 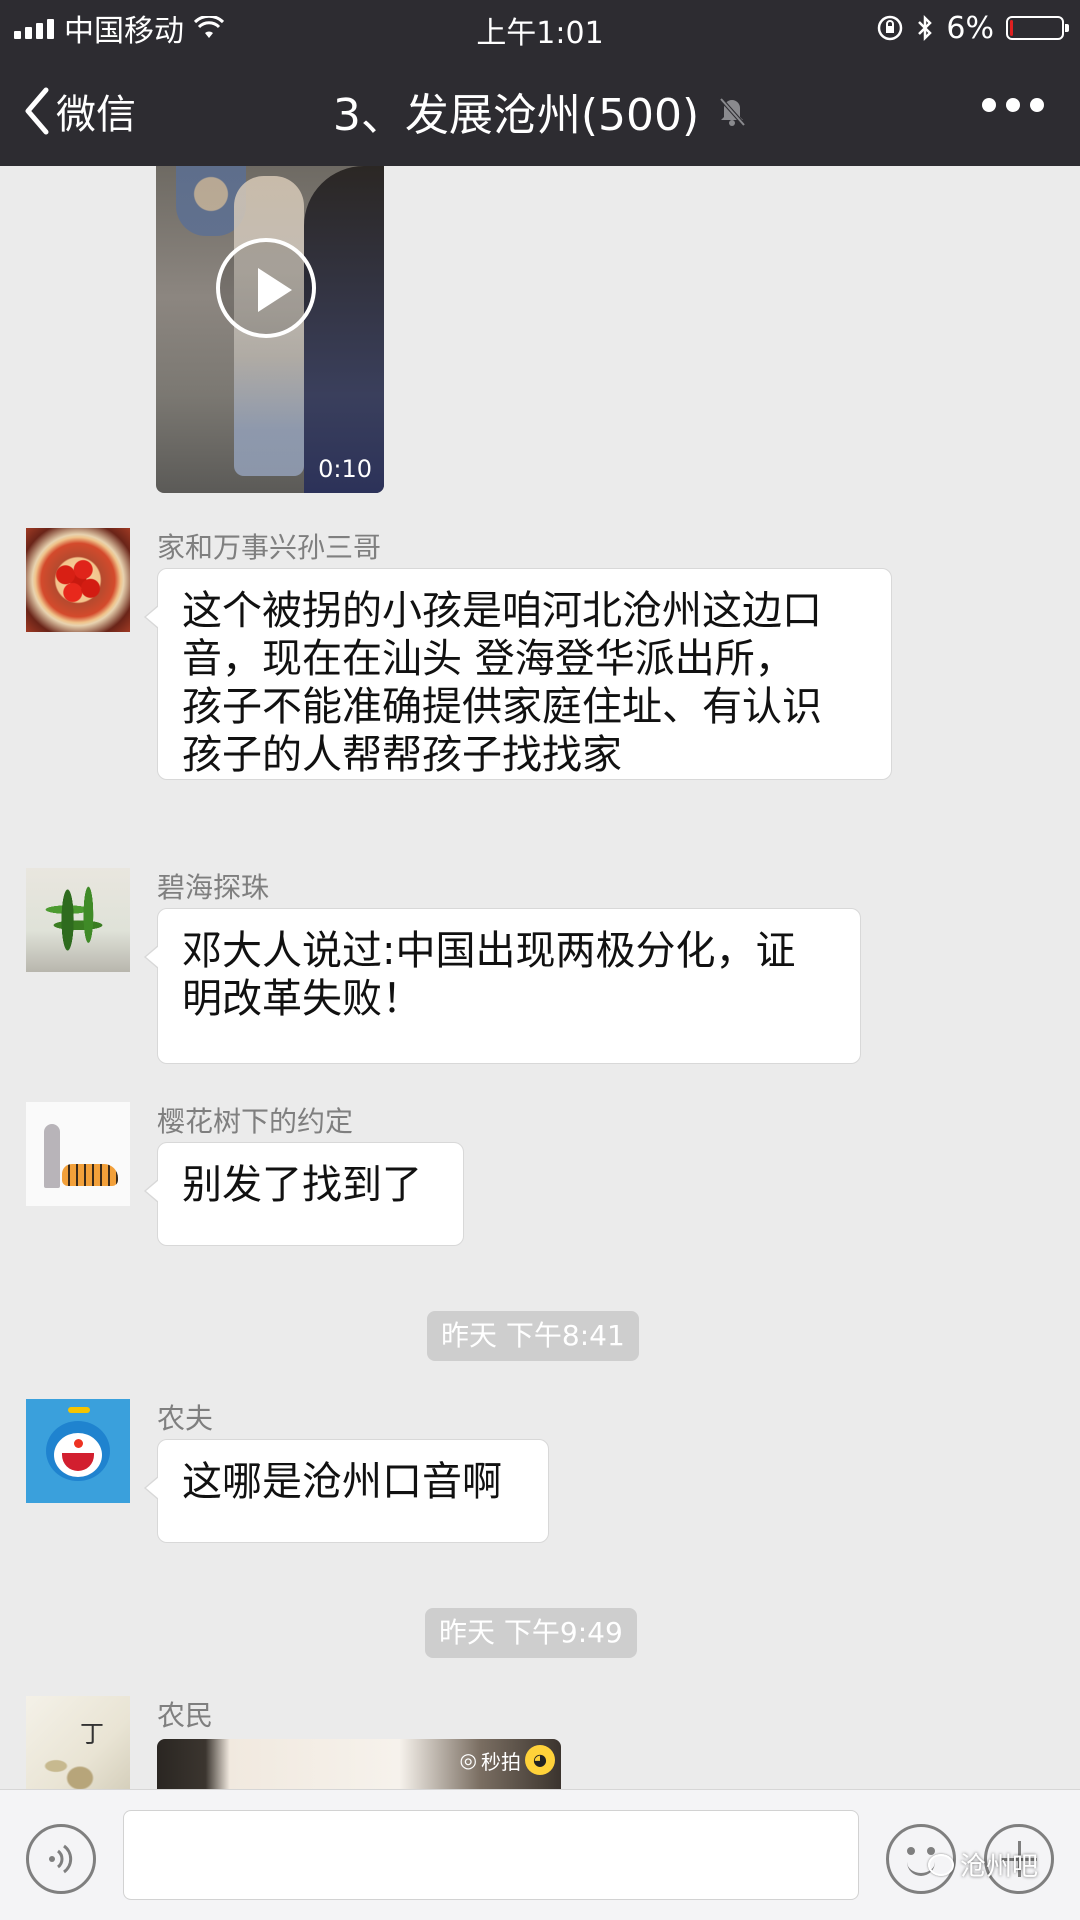 I want to click on rotation-lock-icon, so click(x=890, y=28).